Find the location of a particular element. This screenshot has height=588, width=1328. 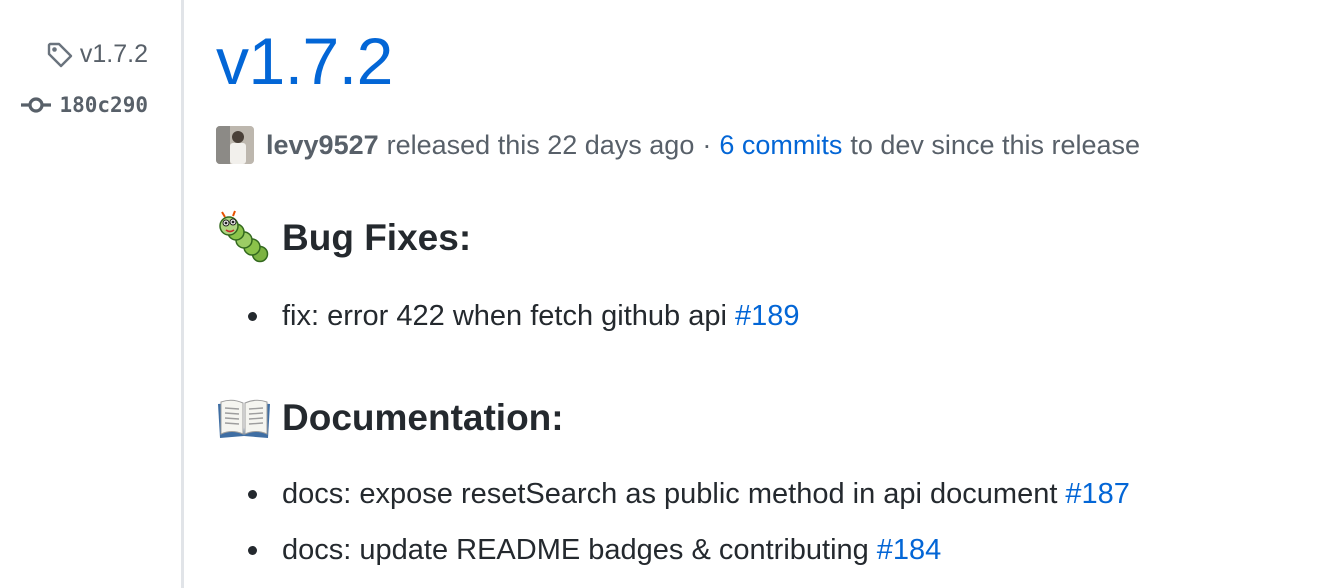

commit-icon is located at coordinates (36, 105).